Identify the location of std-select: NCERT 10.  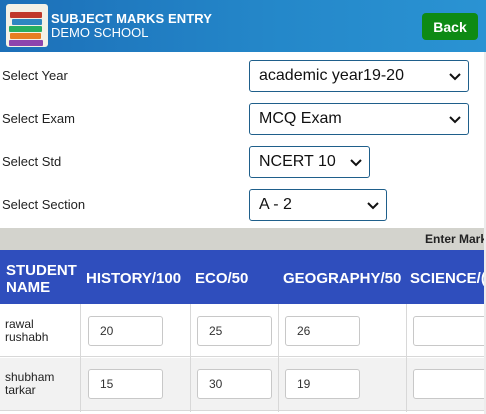
(309, 162).